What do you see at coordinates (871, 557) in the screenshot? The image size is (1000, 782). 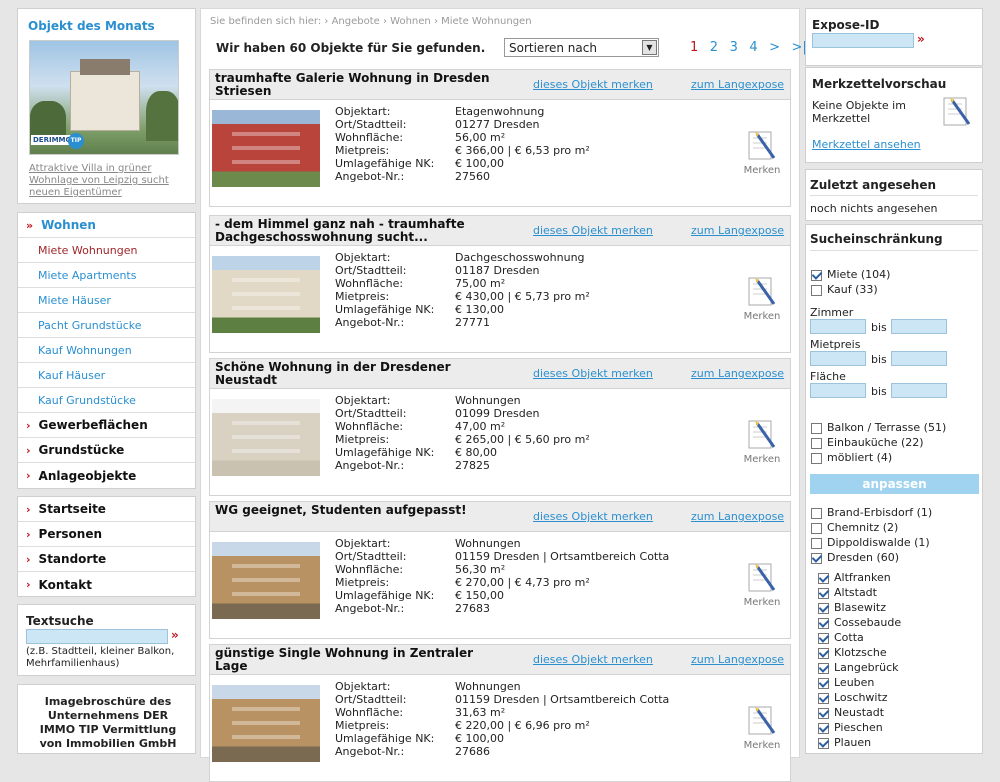 I see `filter-ort: Dresden (60)` at bounding box center [871, 557].